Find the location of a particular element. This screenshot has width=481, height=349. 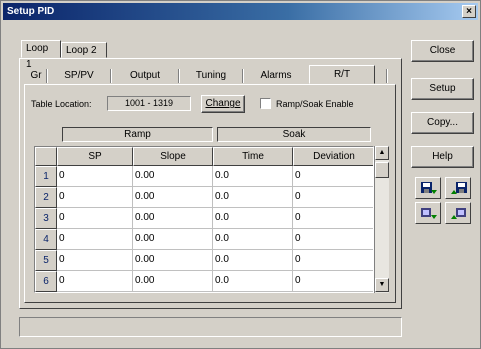

table-location-field: 1001 - 1319 is located at coordinates (149, 103).